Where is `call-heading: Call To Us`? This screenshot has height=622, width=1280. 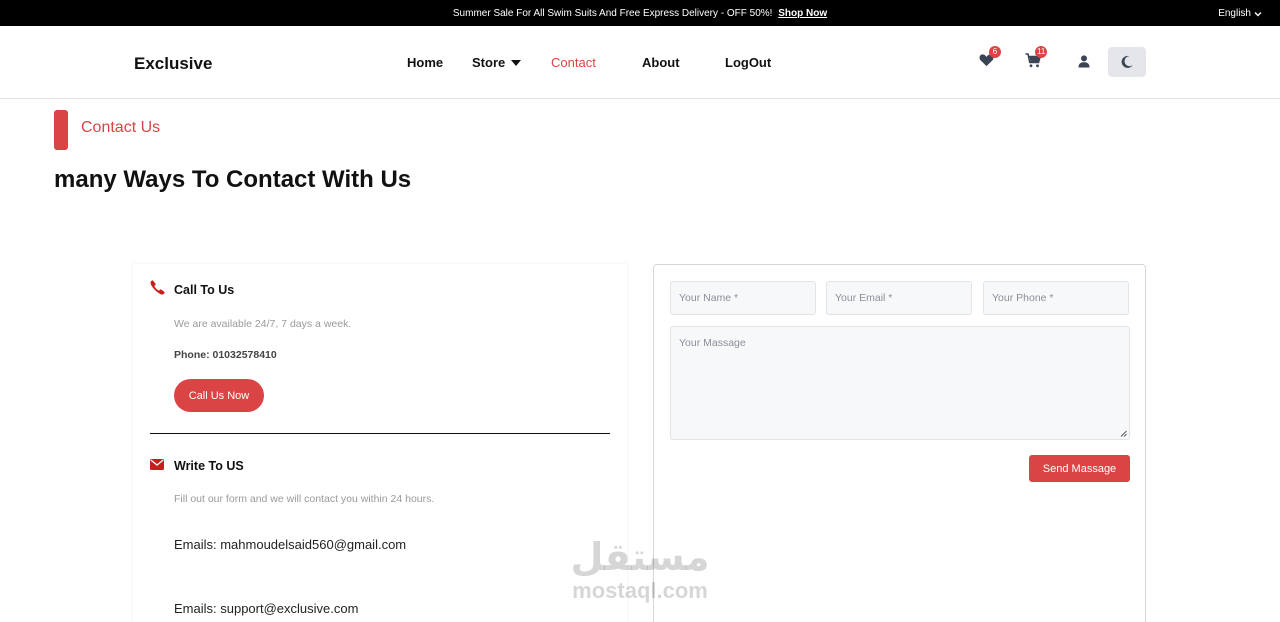
call-heading: Call To Us is located at coordinates (204, 290).